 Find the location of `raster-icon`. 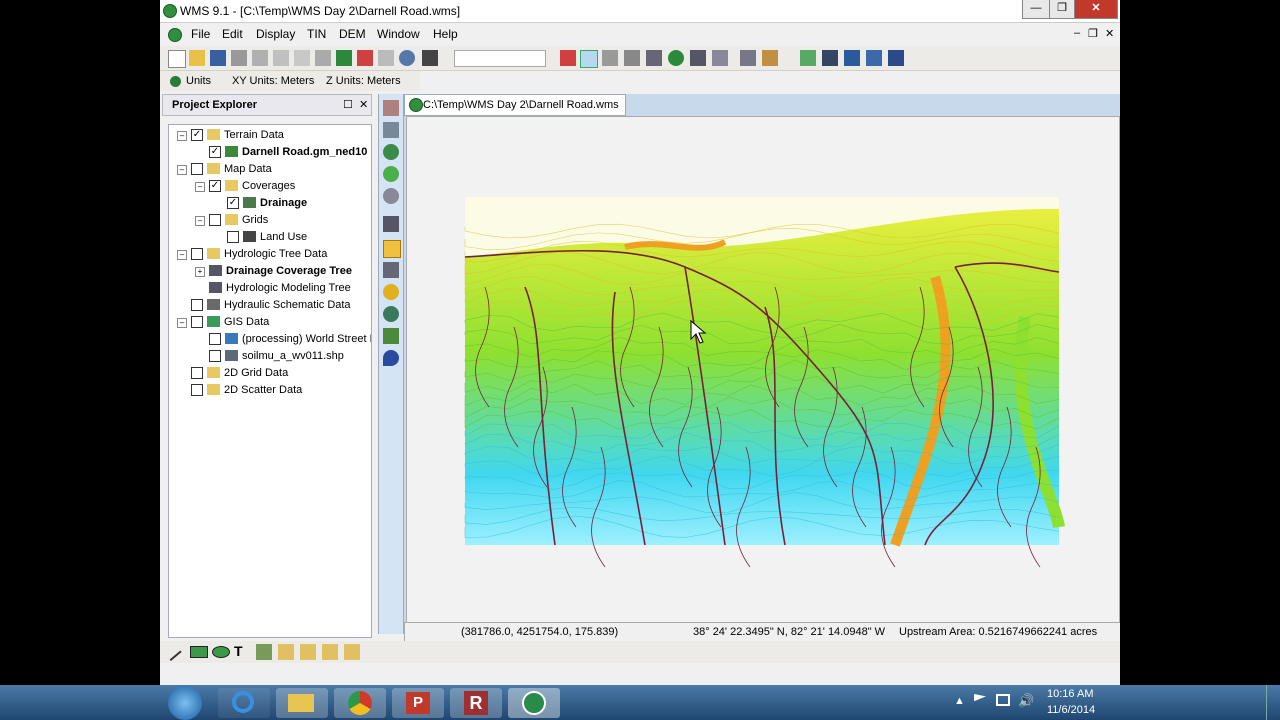

raster-icon is located at coordinates (874, 58).